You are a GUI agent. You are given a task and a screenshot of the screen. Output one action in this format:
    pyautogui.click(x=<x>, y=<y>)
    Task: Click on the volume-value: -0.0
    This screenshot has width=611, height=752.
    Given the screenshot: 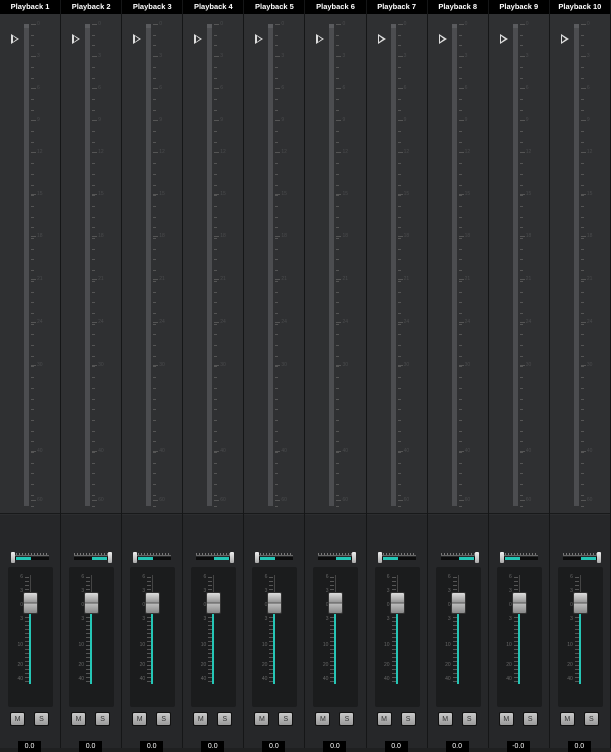 What is the action you would take?
    pyautogui.click(x=518, y=746)
    